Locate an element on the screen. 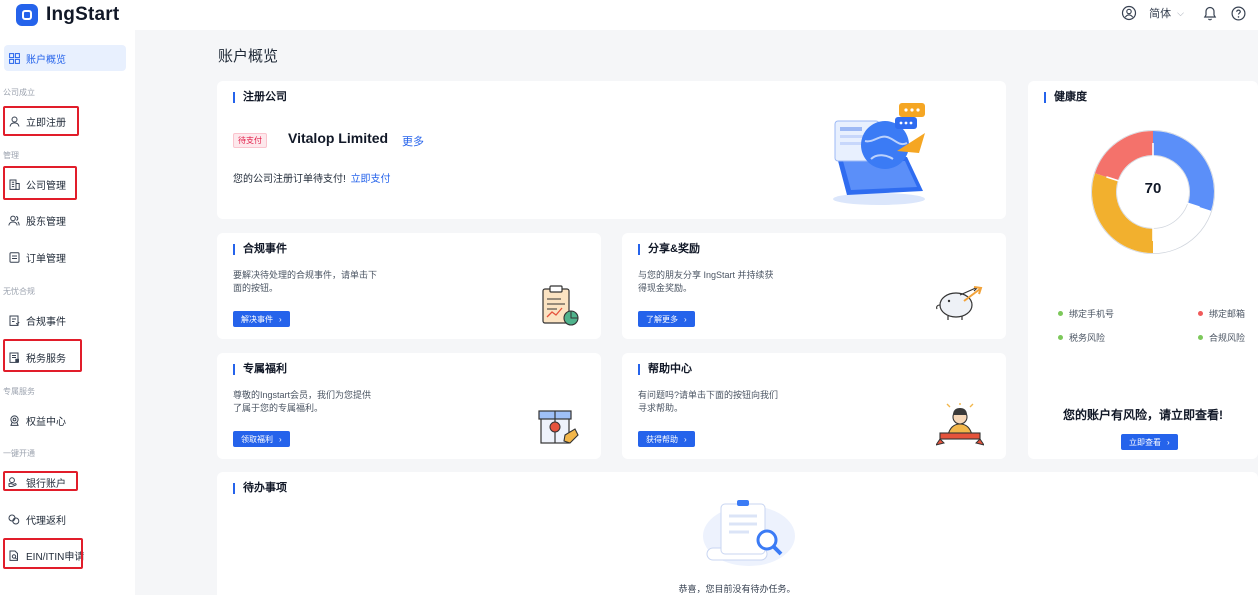 The image size is (1258, 595). sidebar-item-label: 代理返利 is located at coordinates (46, 521).